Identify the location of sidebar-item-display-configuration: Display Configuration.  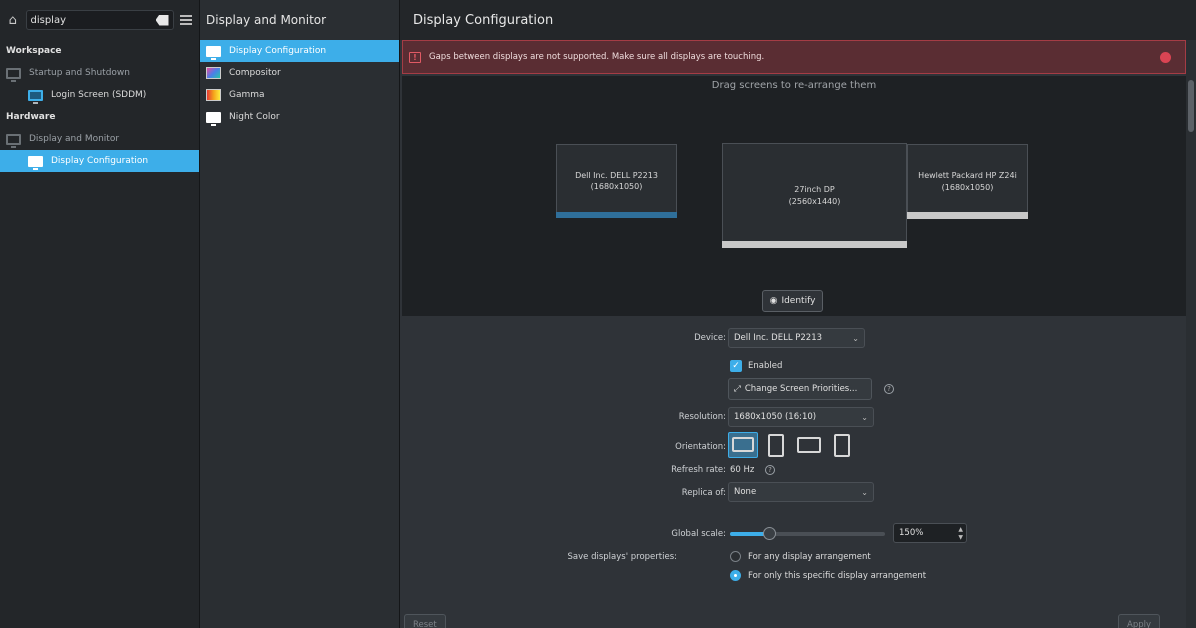
(99, 161).